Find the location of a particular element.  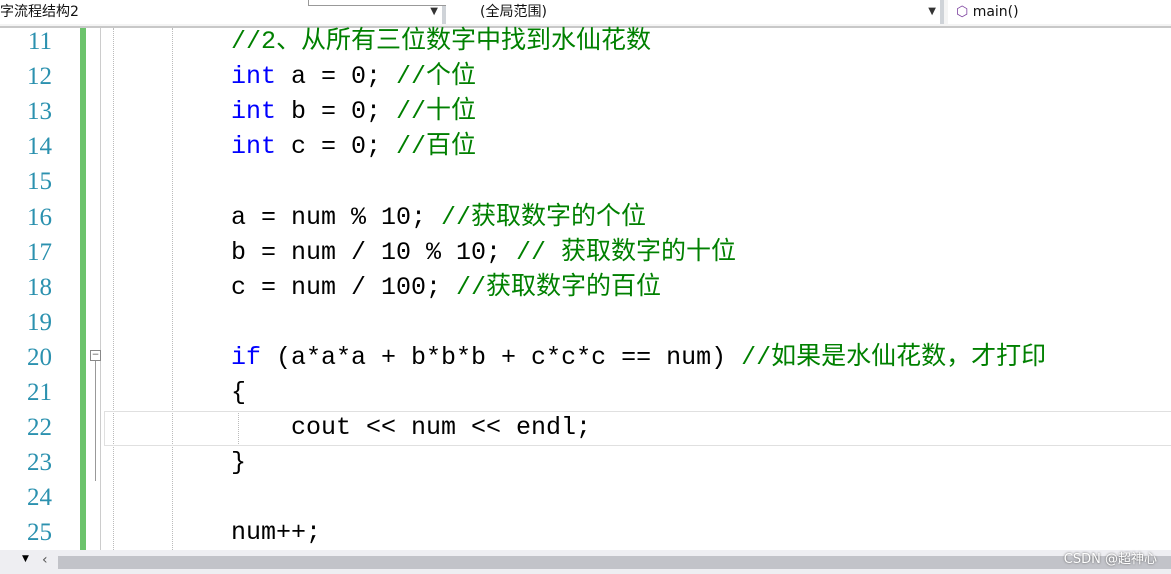

line-number: 25 is located at coordinates (39, 533).